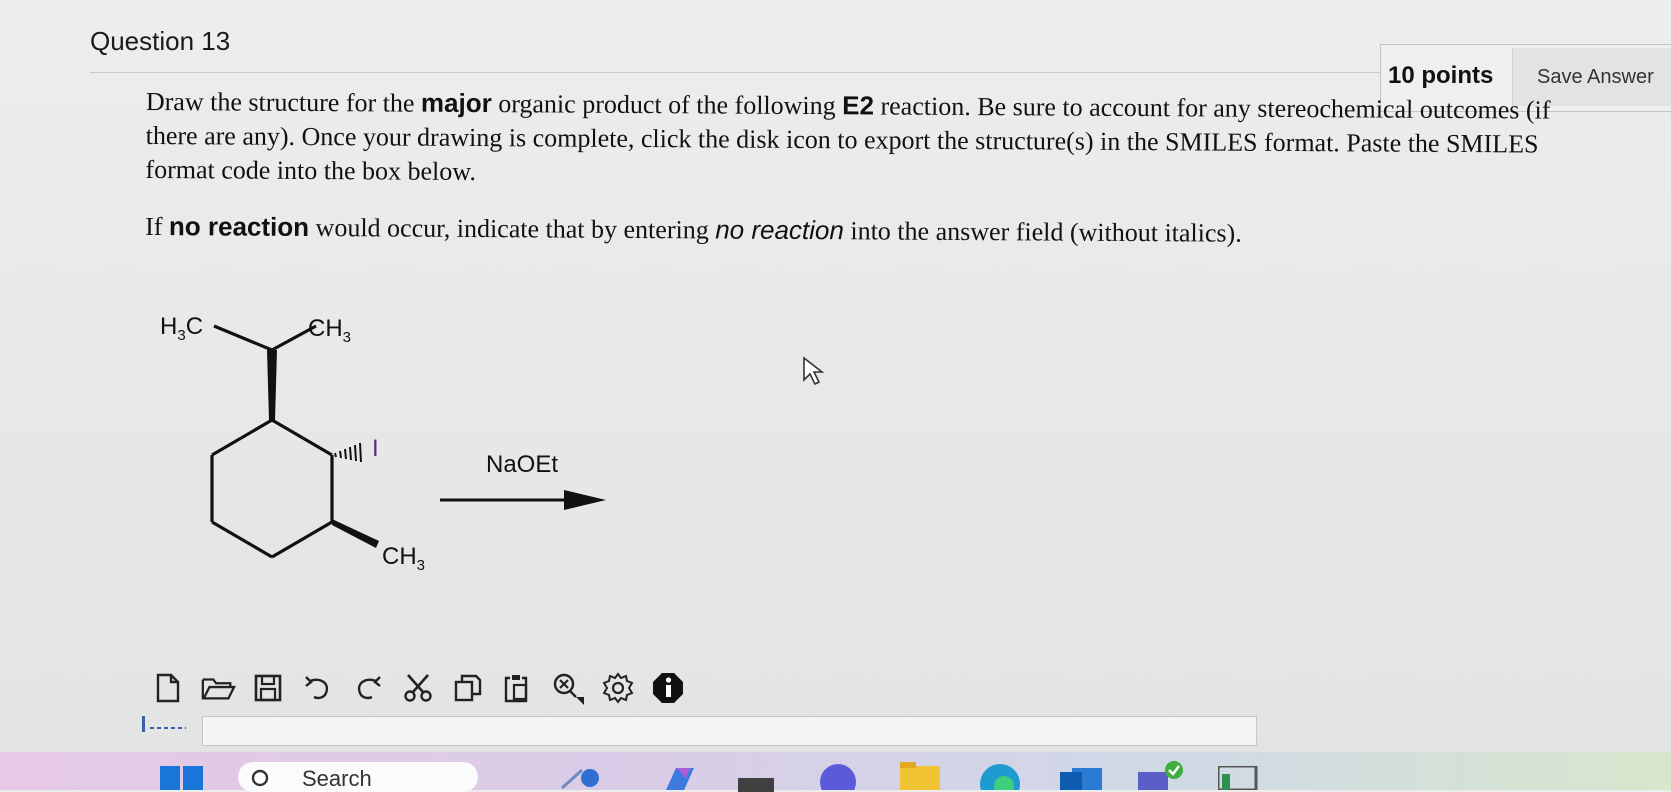 This screenshot has width=1671, height=792. Describe the element at coordinates (283, 102) in the screenshot. I see `prompt-text: Draw the structure for the` at that location.